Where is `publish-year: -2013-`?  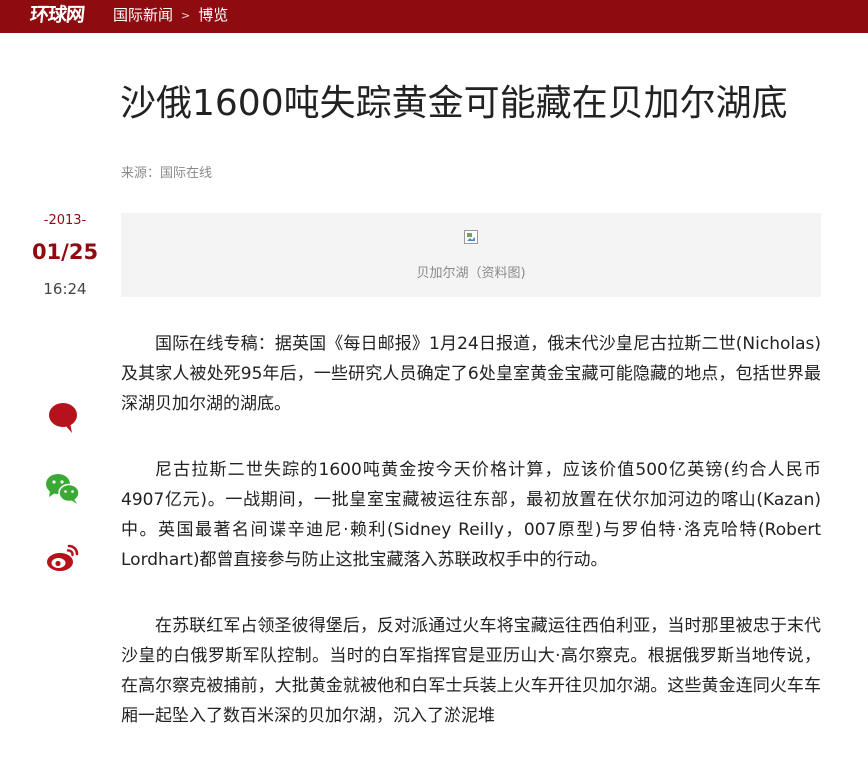 publish-year: -2013- is located at coordinates (65, 220).